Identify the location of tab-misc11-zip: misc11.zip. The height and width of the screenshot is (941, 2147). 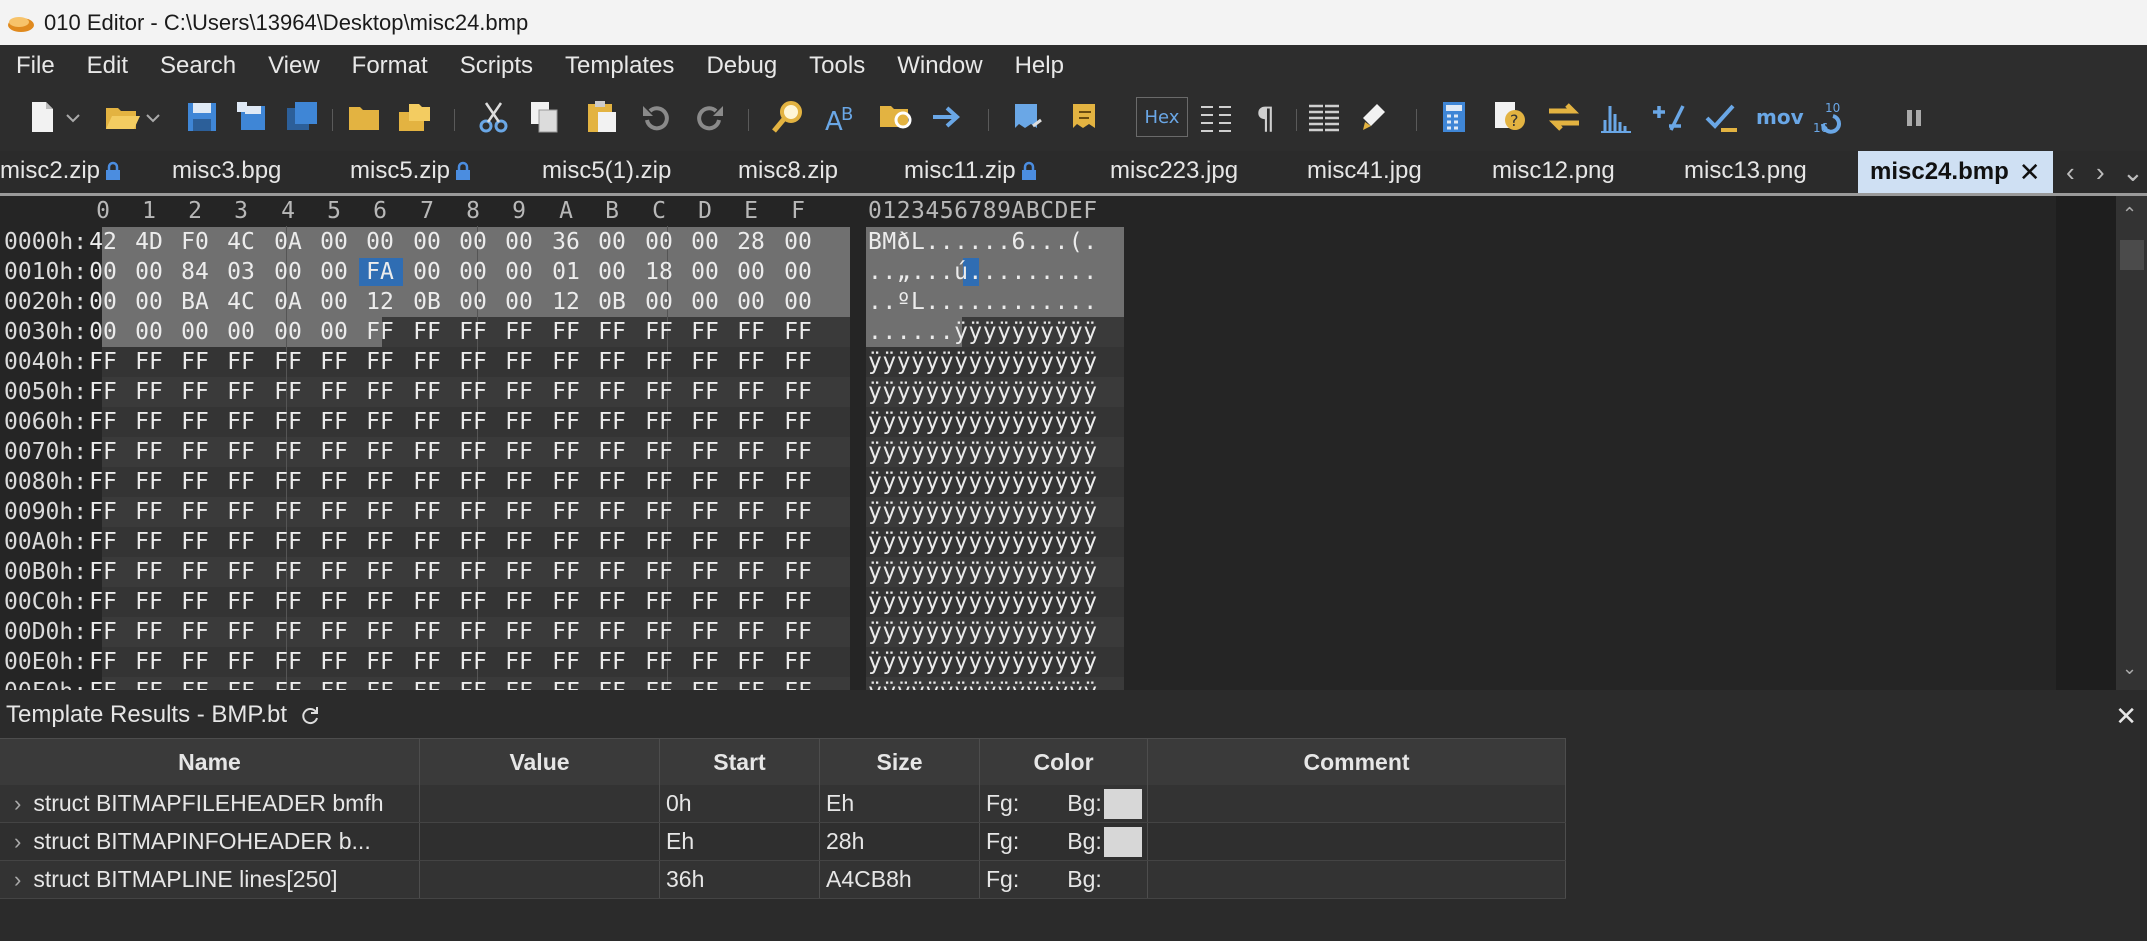
(972, 171).